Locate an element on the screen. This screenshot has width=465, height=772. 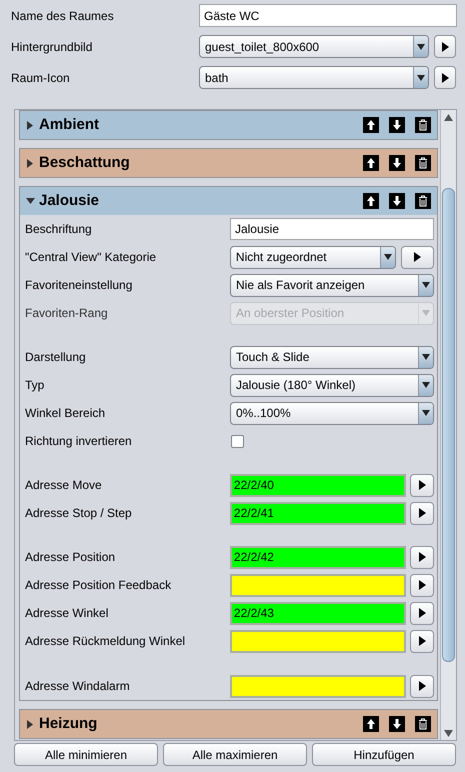
section-header: Jalousie is located at coordinates (228, 201).